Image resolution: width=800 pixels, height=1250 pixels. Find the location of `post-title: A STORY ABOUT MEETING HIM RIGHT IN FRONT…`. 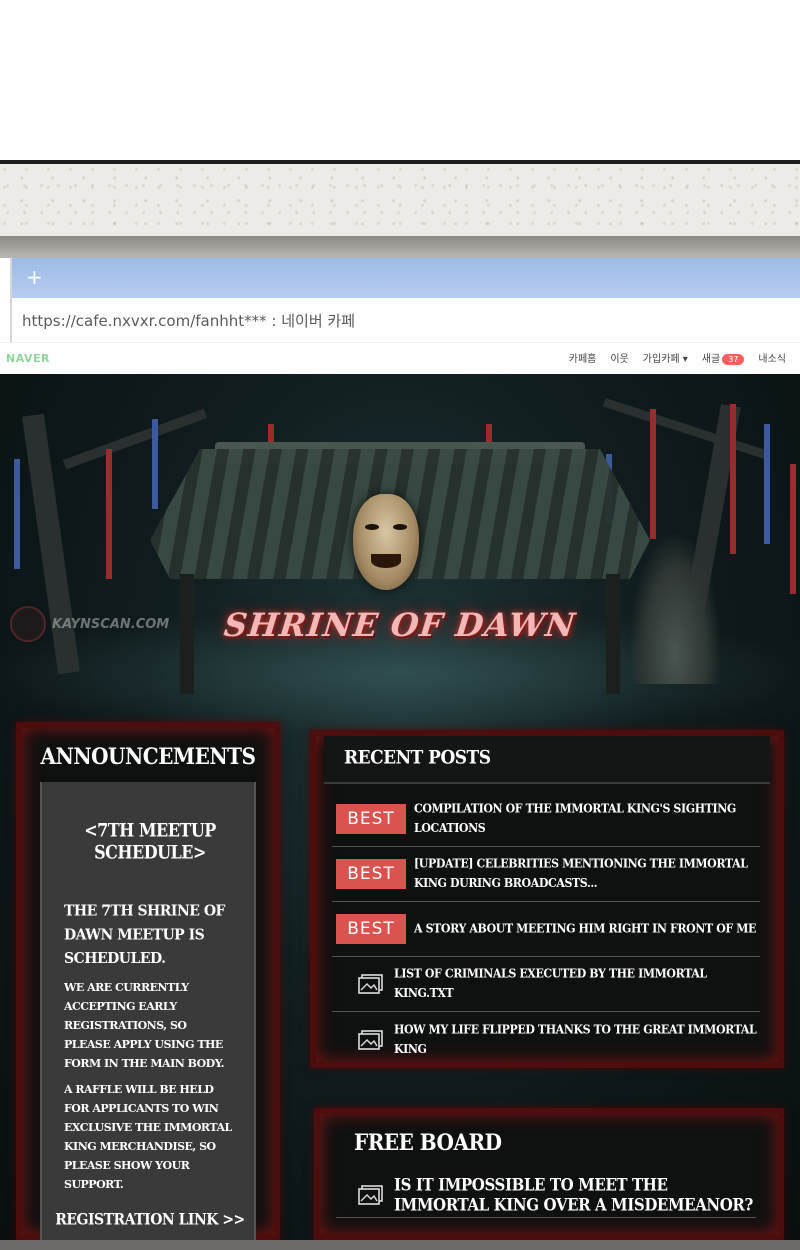

post-title: A STORY ABOUT MEETING HIM RIGHT IN FRONT… is located at coordinates (585, 929).